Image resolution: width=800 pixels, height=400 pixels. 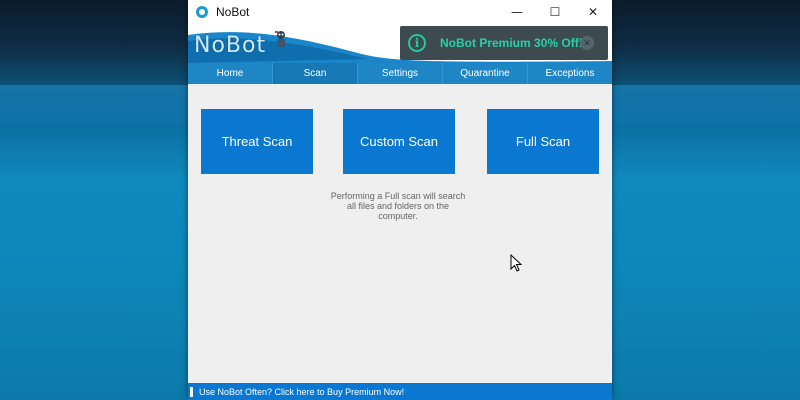 What do you see at coordinates (417, 43) in the screenshot?
I see `info-icon: i` at bounding box center [417, 43].